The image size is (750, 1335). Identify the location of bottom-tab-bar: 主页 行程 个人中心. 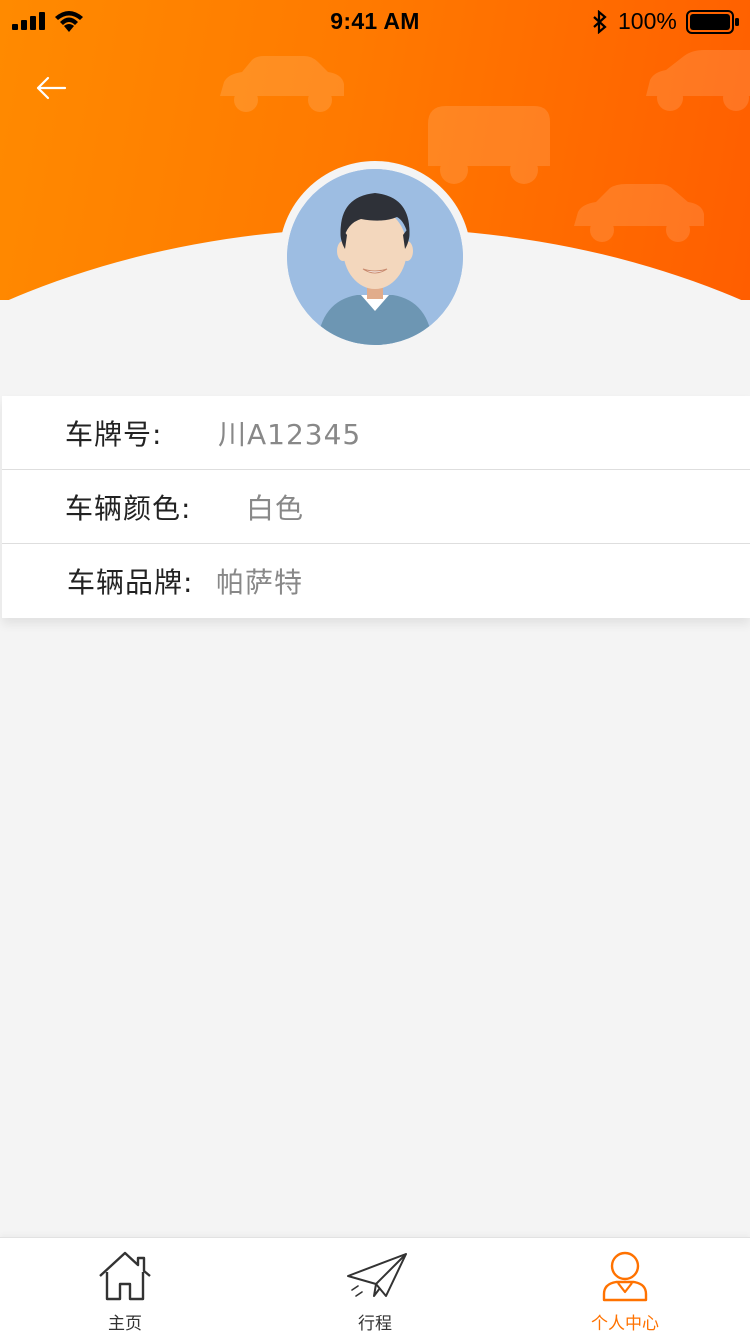
(375, 1286).